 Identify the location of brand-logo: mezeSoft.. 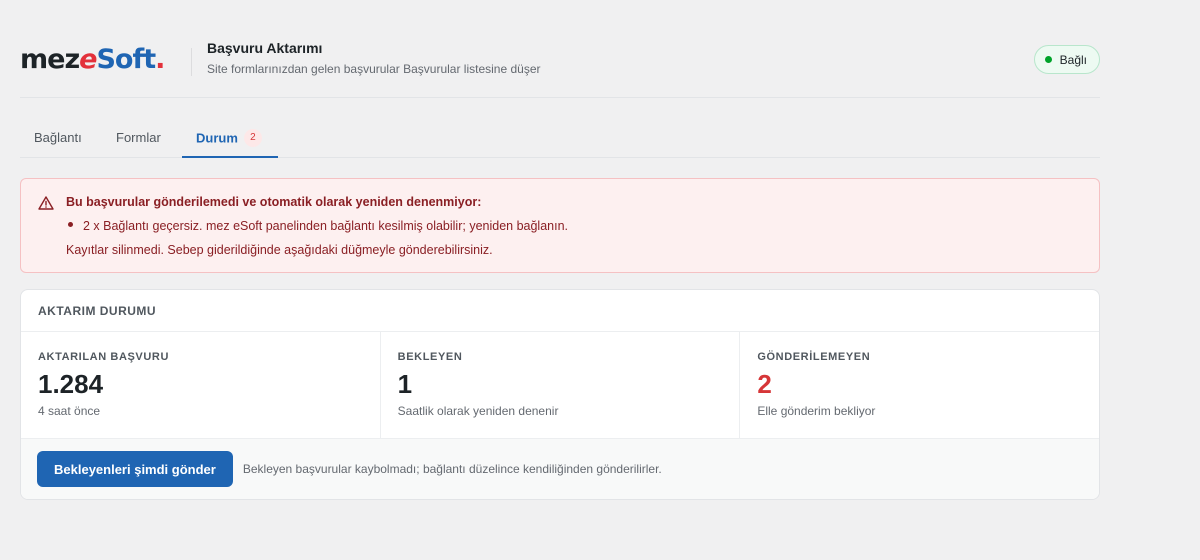
(92, 60).